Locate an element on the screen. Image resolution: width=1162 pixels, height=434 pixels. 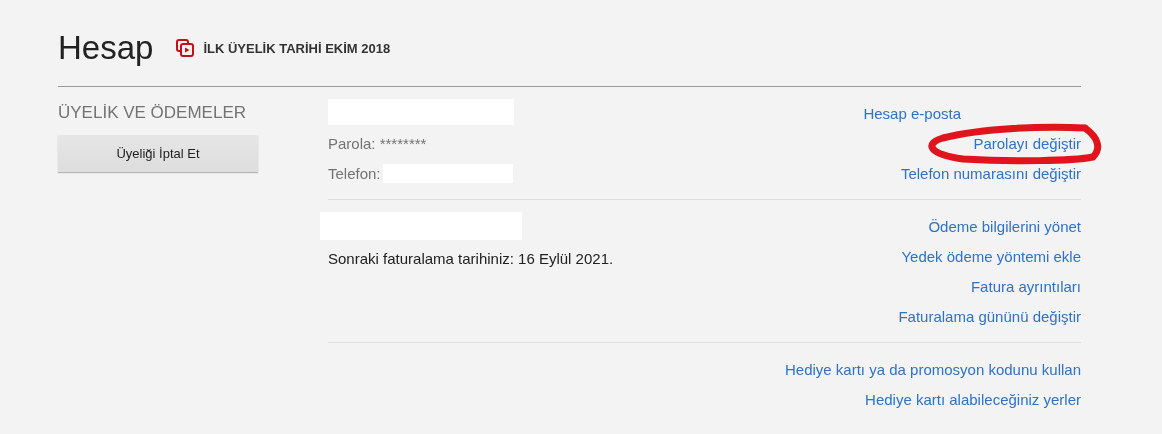
page-title: Hesap is located at coordinates (106, 48).